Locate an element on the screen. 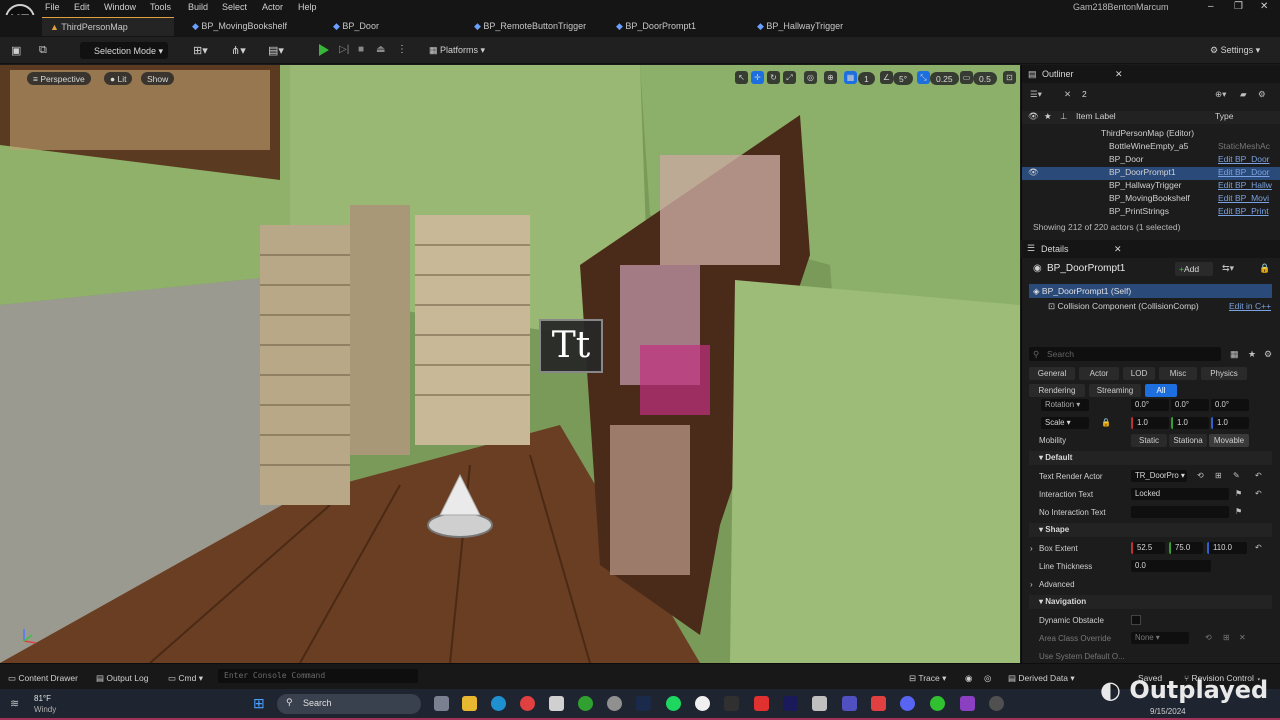  filter-icon: ☰▾ is located at coordinates (1036, 94).